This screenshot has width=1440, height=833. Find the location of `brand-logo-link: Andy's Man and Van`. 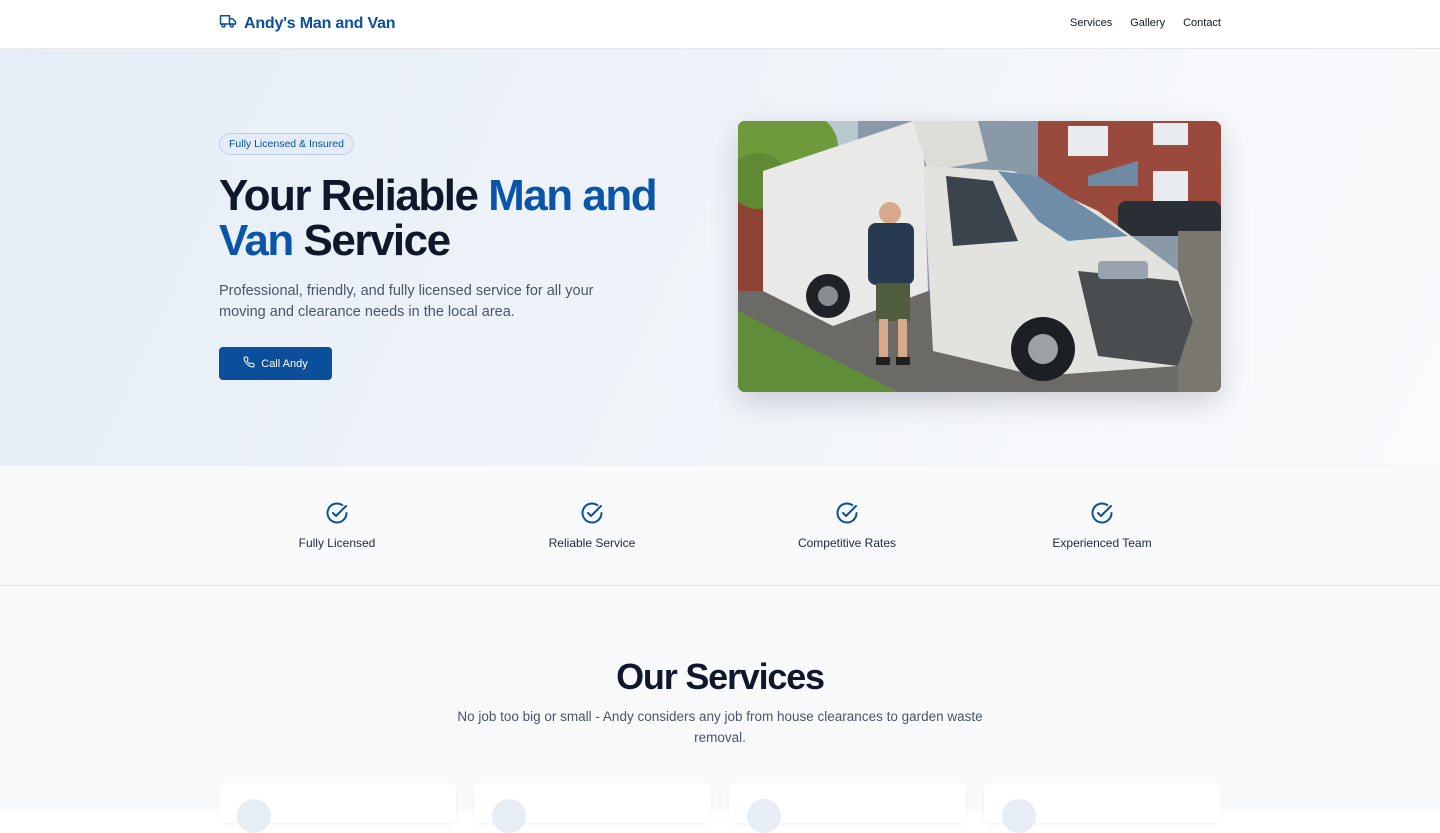

brand-logo-link: Andy's Man and Van is located at coordinates (307, 23).